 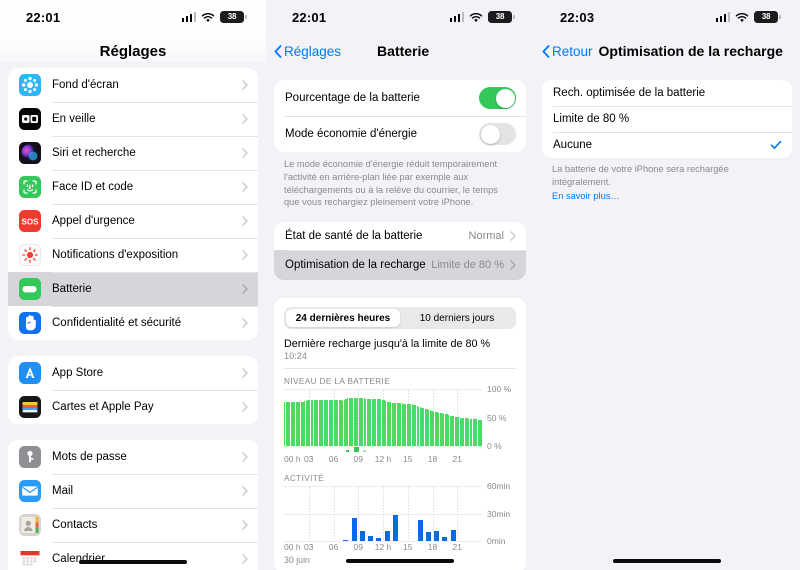 What do you see at coordinates (667, 145) in the screenshot?
I see `option-none: Aucune` at bounding box center [667, 145].